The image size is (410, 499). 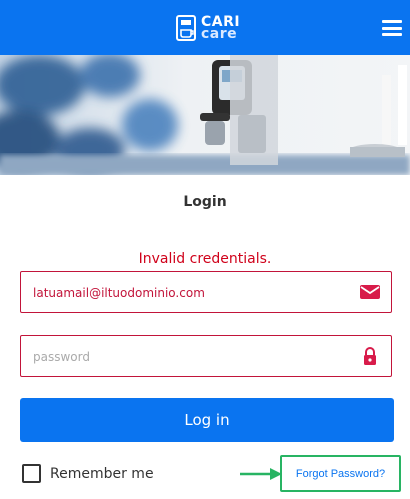 What do you see at coordinates (186, 28) in the screenshot?
I see `device-logo-icon` at bounding box center [186, 28].